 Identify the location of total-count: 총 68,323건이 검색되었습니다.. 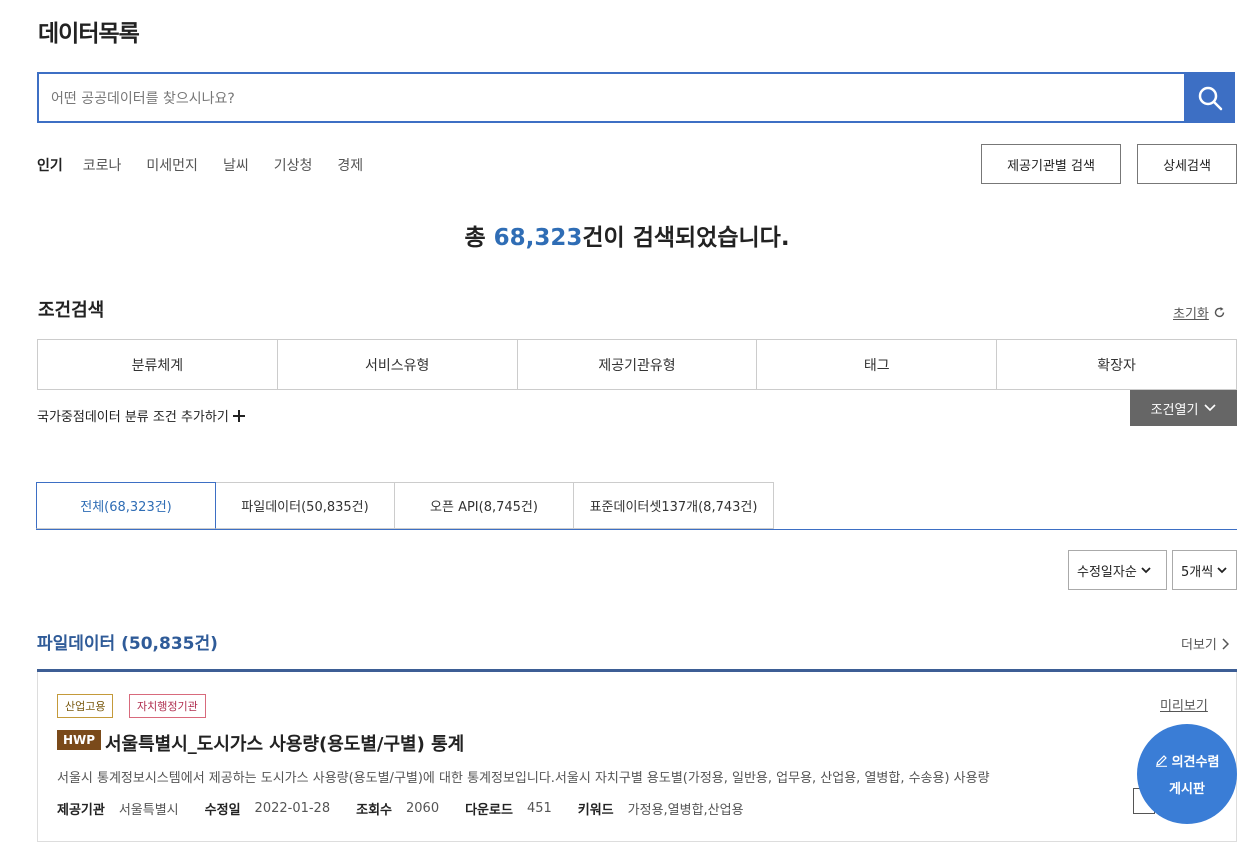
(627, 235).